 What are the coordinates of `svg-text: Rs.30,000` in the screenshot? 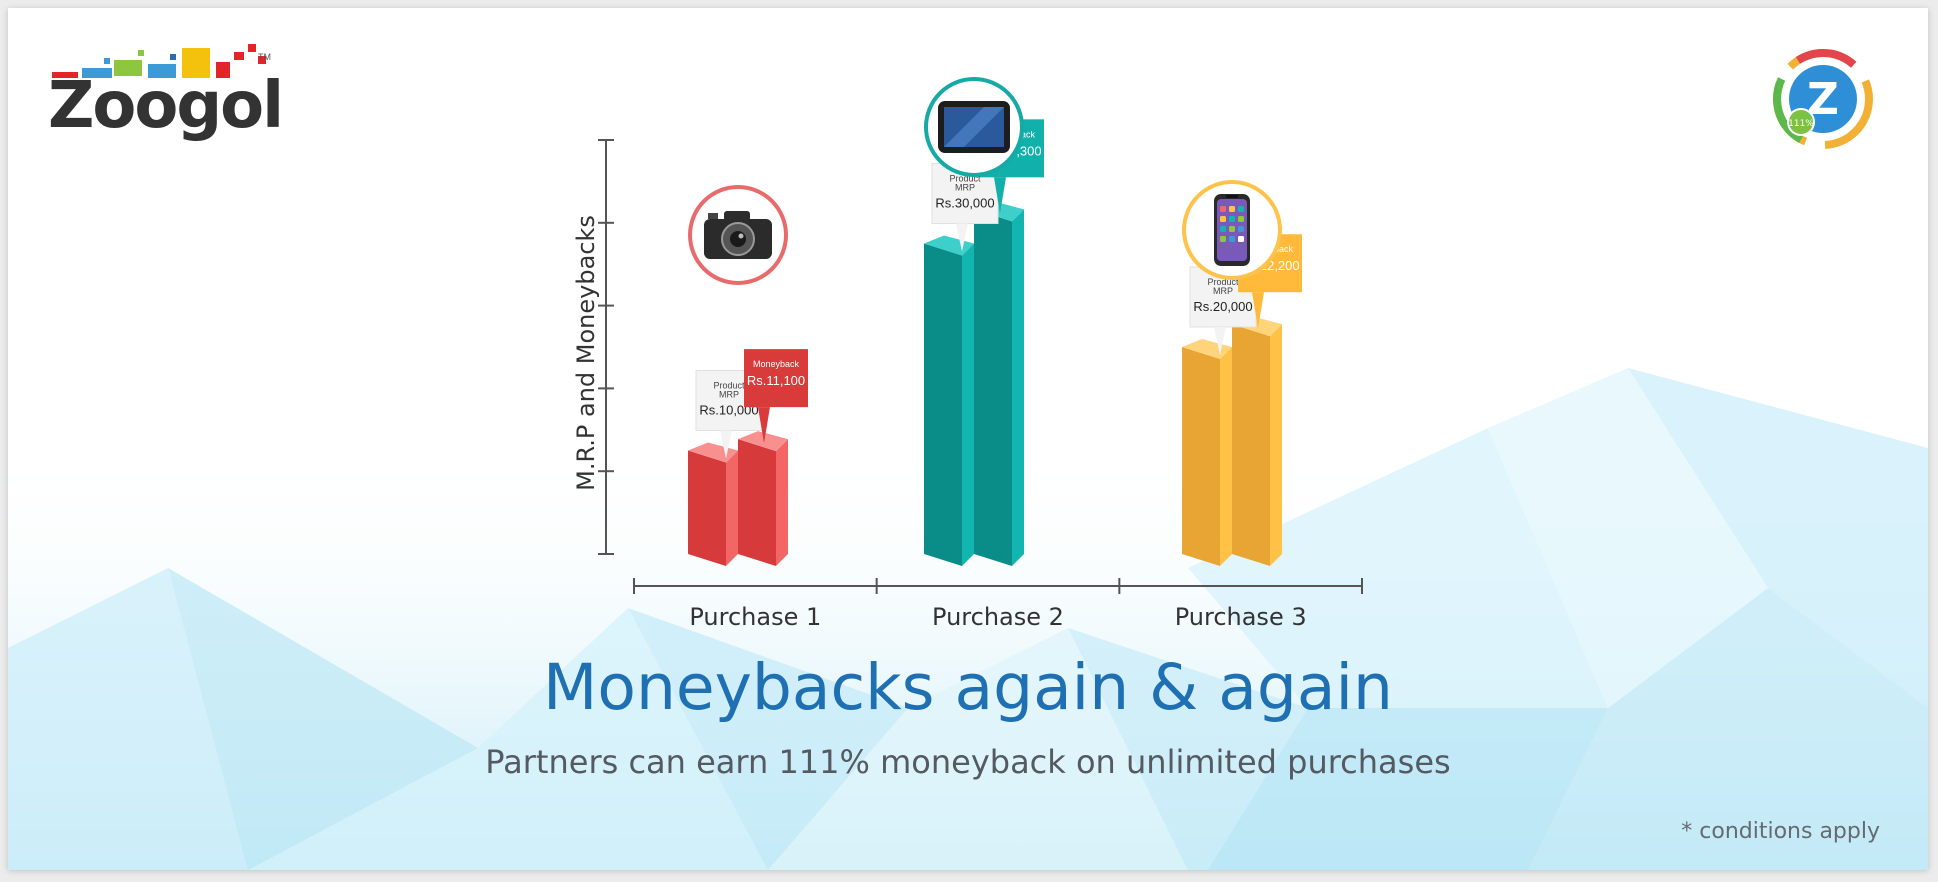 It's located at (964, 203).